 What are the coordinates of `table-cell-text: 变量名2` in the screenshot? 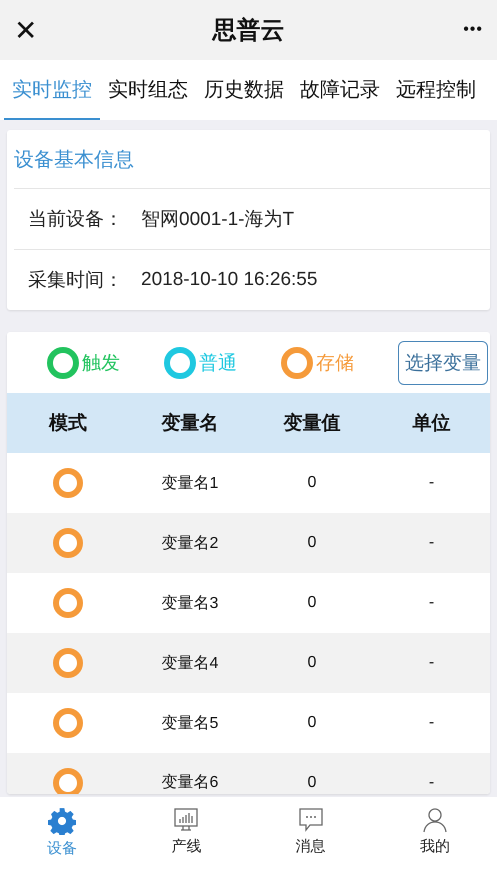 It's located at (190, 544).